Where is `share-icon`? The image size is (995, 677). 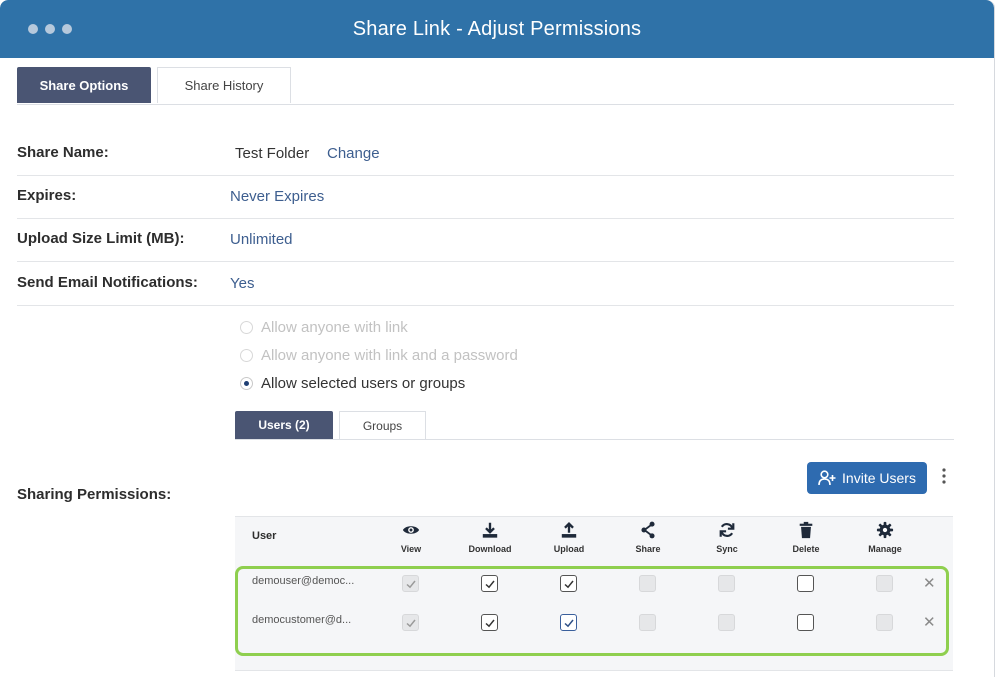 share-icon is located at coordinates (648, 530).